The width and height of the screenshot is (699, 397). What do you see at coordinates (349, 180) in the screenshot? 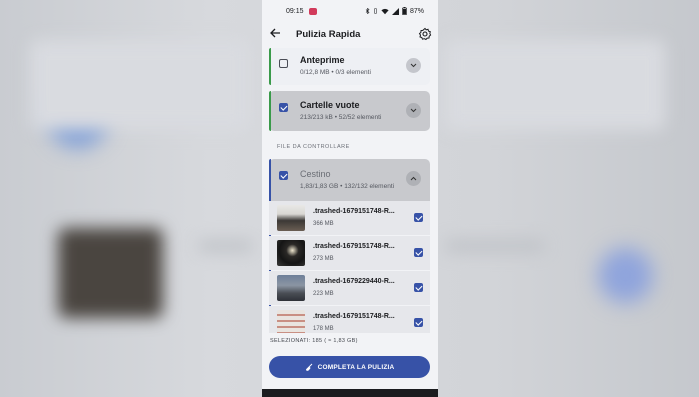
I see `category-card-cestino: Cestino 1,83/1,83 GB • 132/132 elementi` at bounding box center [349, 180].